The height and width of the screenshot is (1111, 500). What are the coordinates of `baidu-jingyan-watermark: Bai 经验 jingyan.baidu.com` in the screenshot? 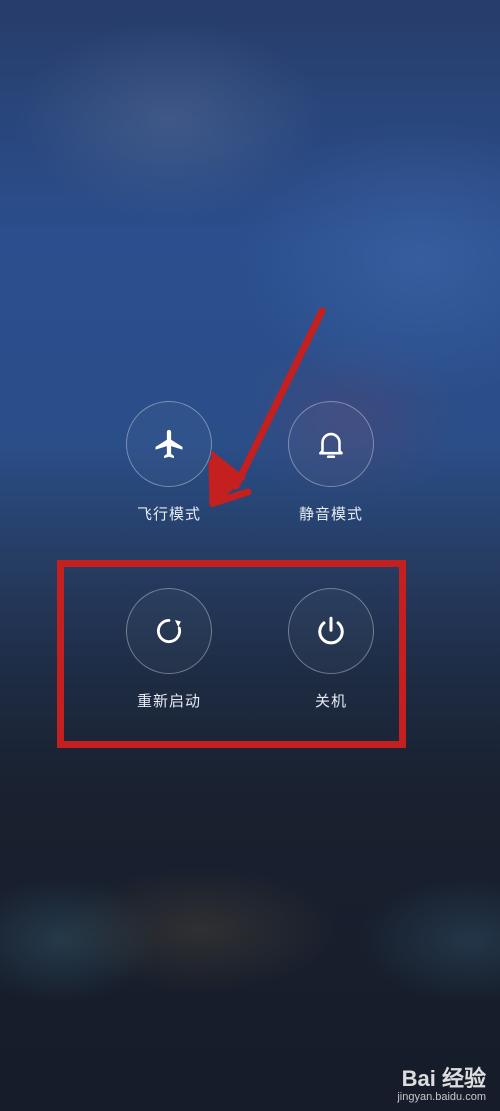 It's located at (441, 1085).